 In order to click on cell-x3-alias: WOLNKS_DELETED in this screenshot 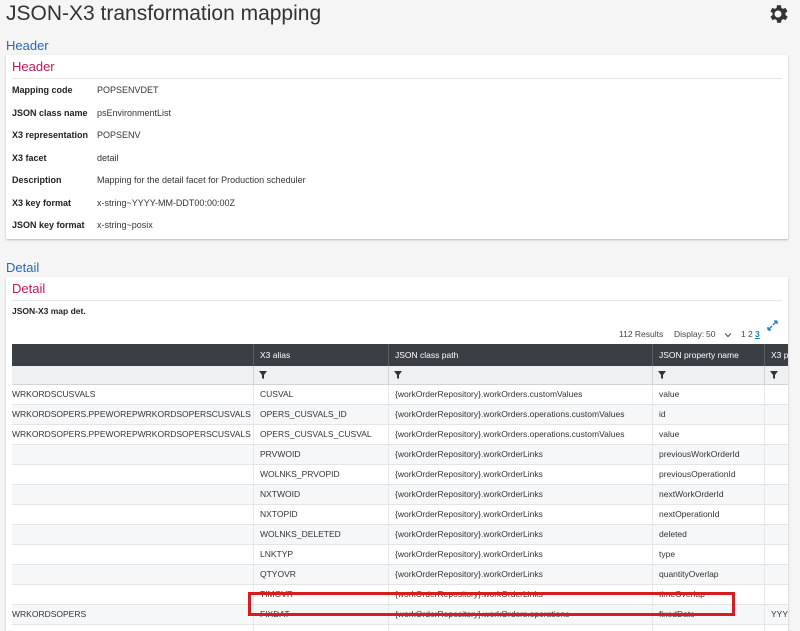, I will do `click(320, 534)`.